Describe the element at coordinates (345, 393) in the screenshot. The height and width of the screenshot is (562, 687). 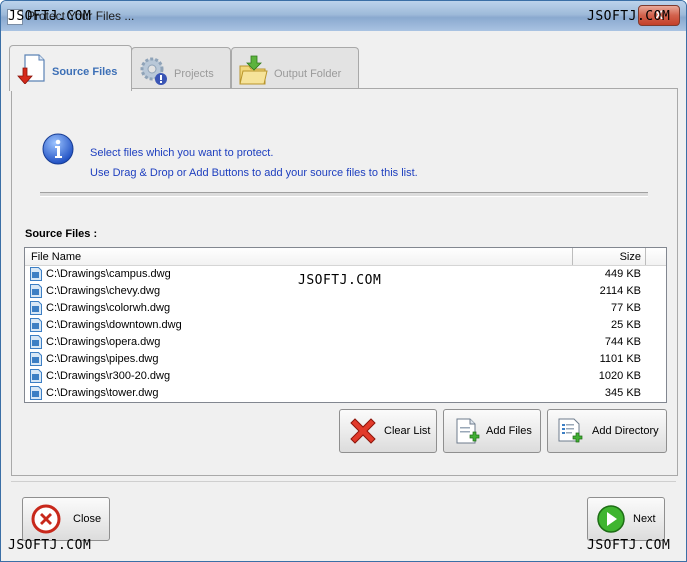
I see `table-row: C:\Drawings\tower.dwg 345 KB` at that location.